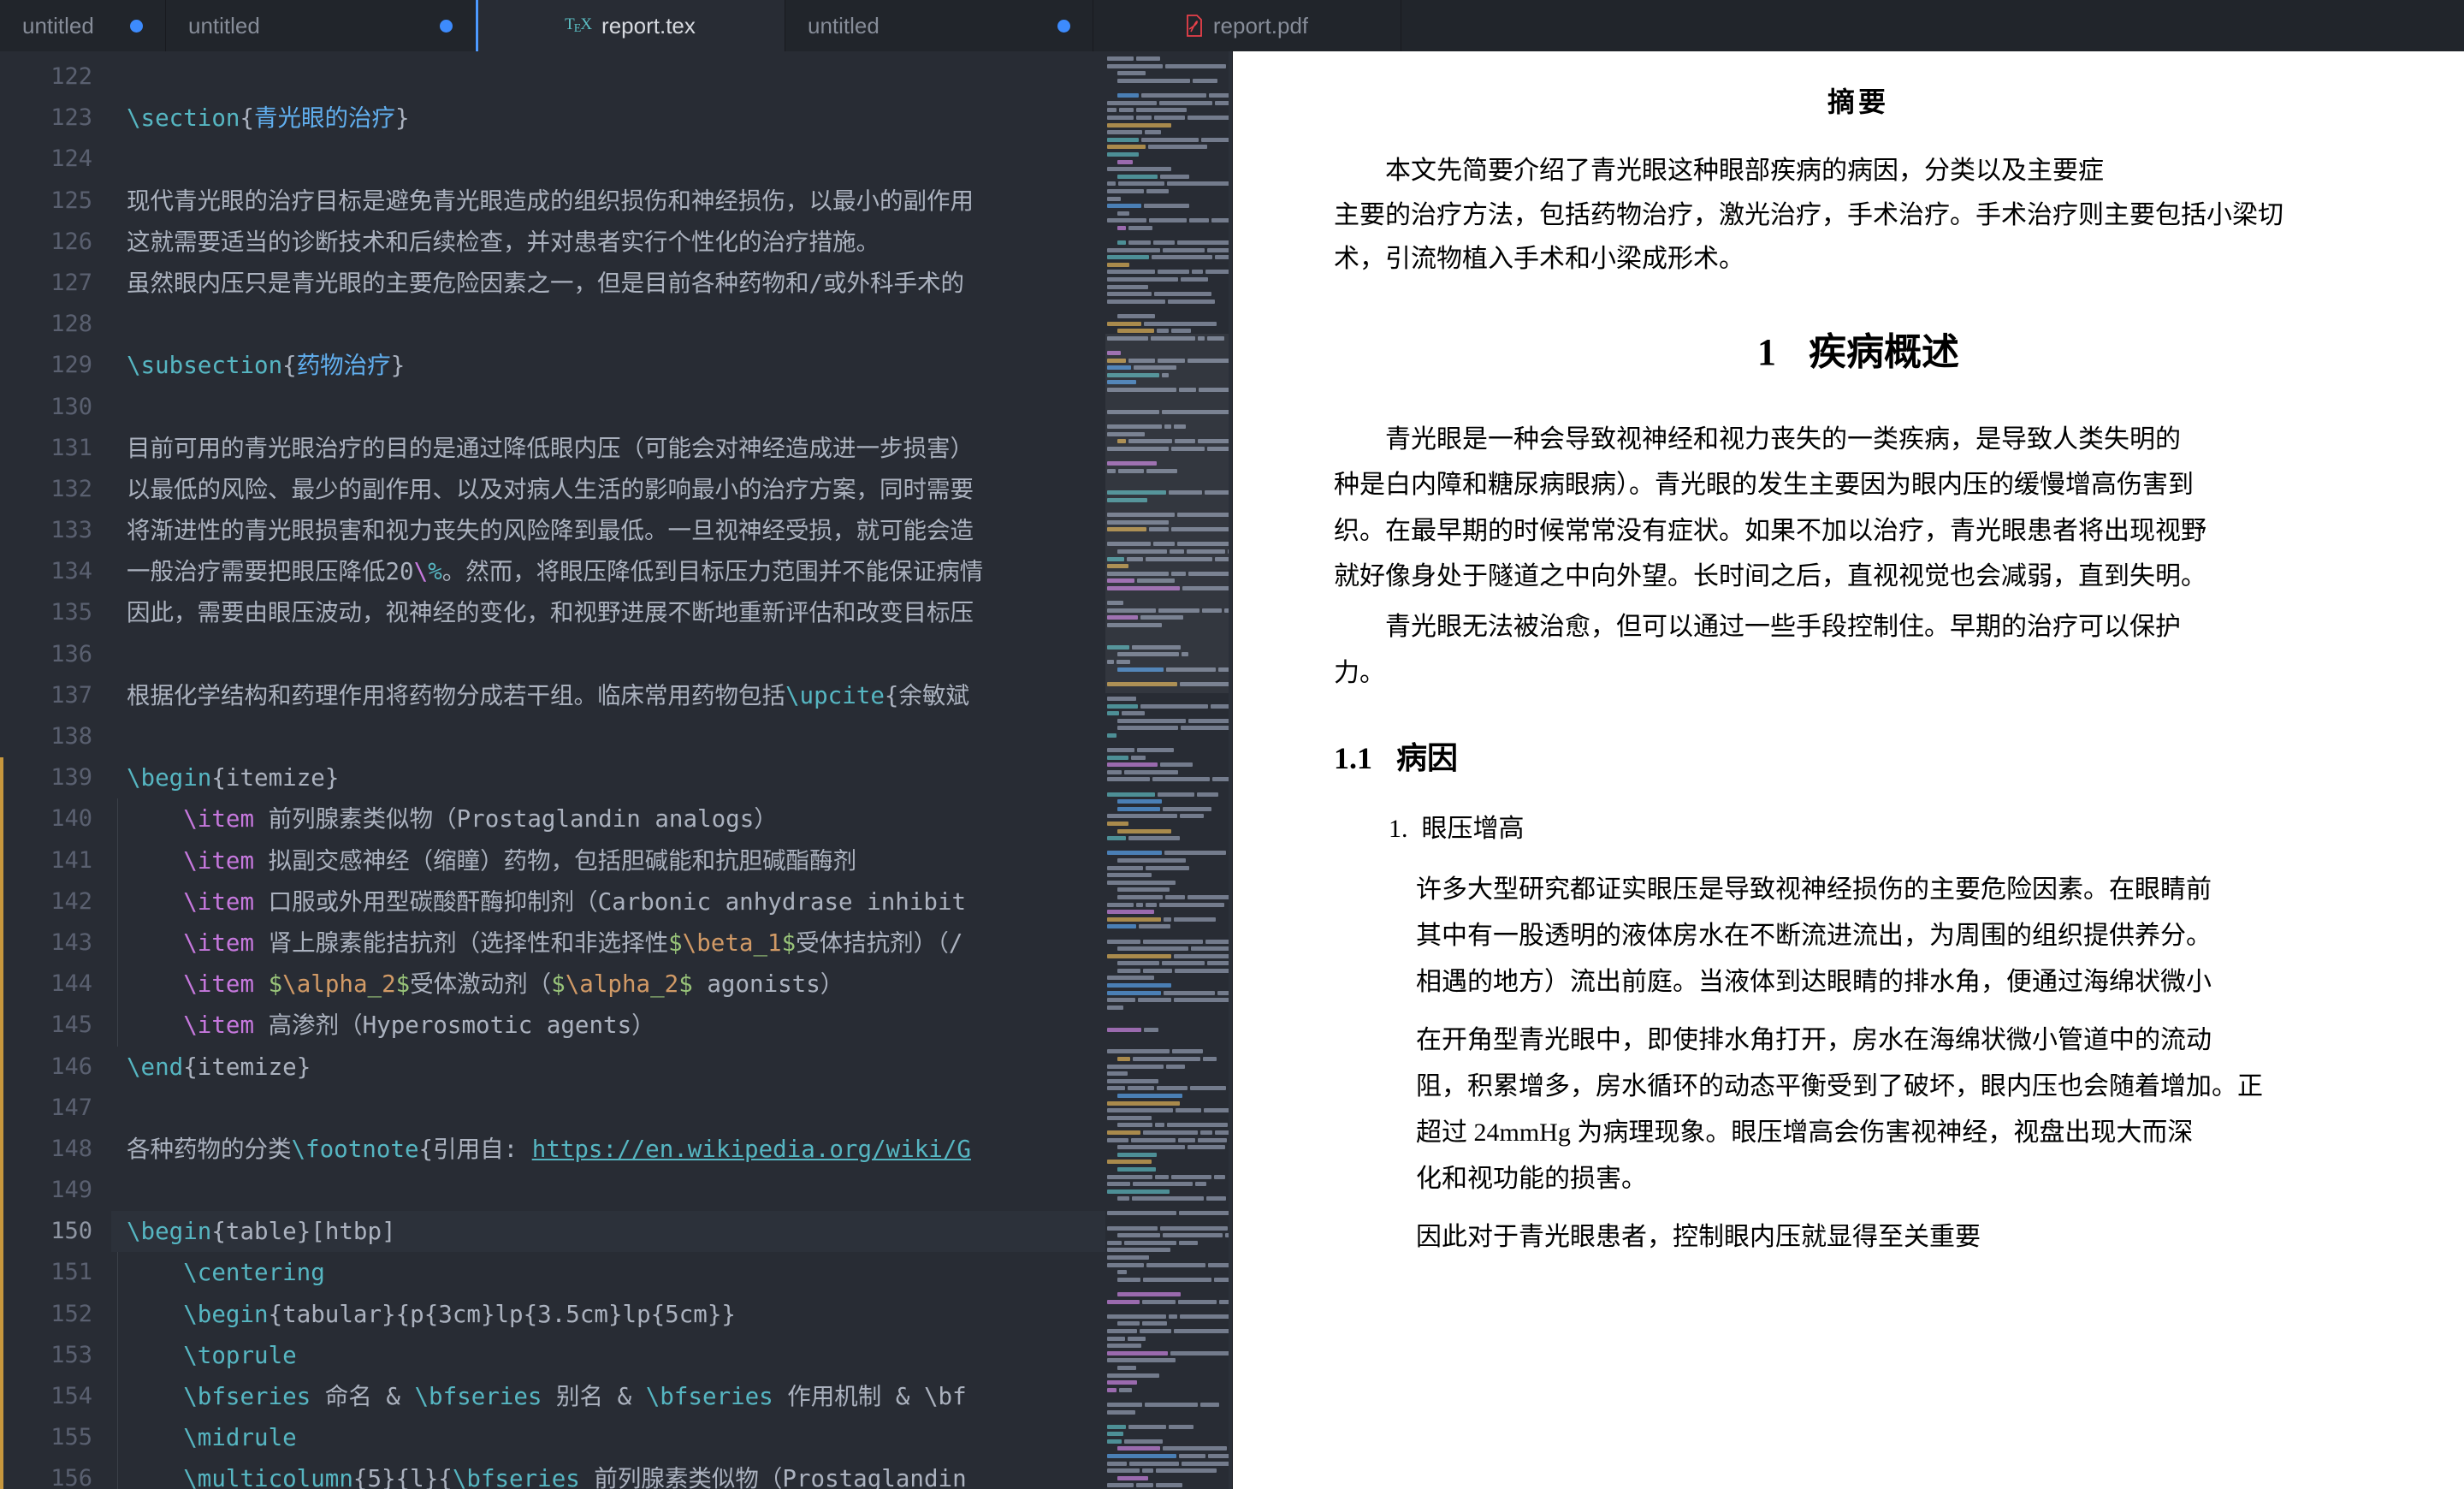 This screenshot has width=2464, height=1489. I want to click on line-number: 146, so click(71, 1066).